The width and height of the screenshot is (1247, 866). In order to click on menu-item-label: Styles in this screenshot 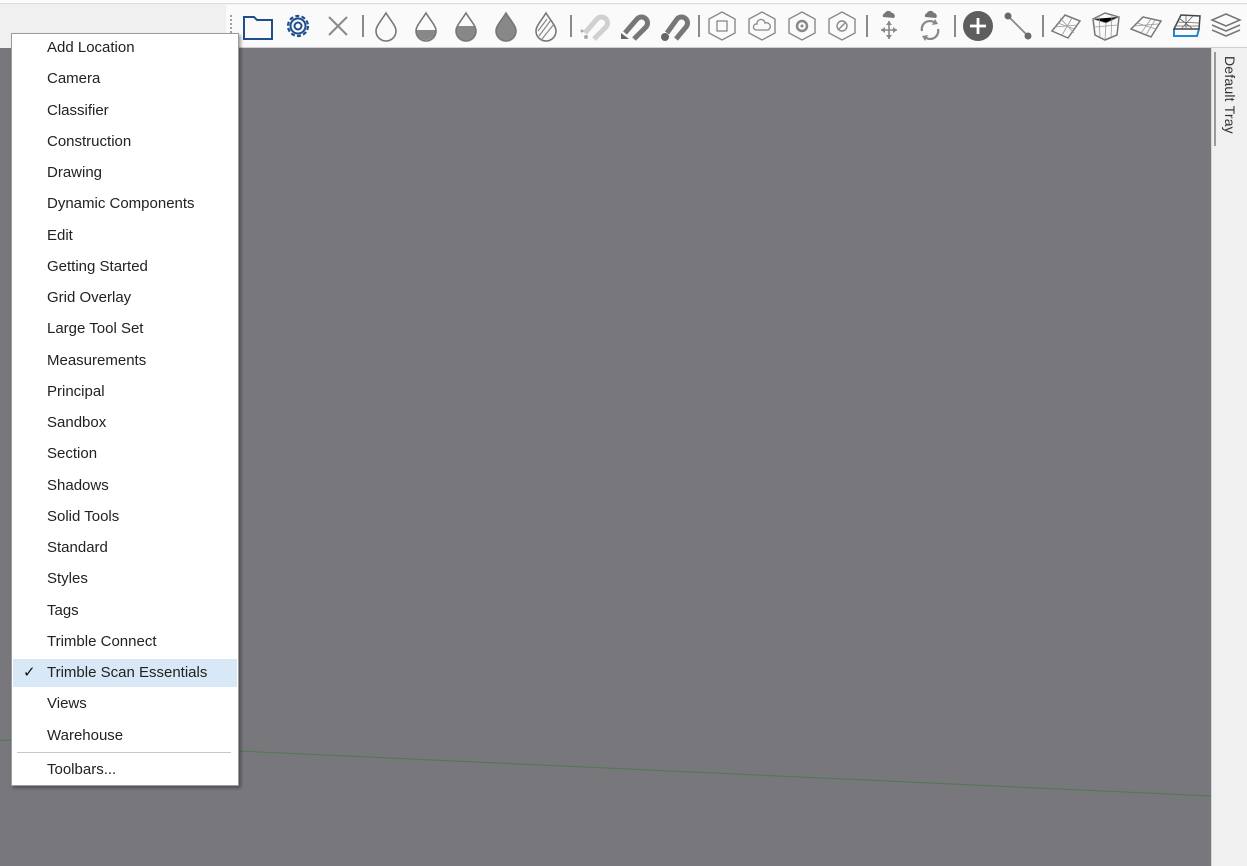, I will do `click(67, 579)`.